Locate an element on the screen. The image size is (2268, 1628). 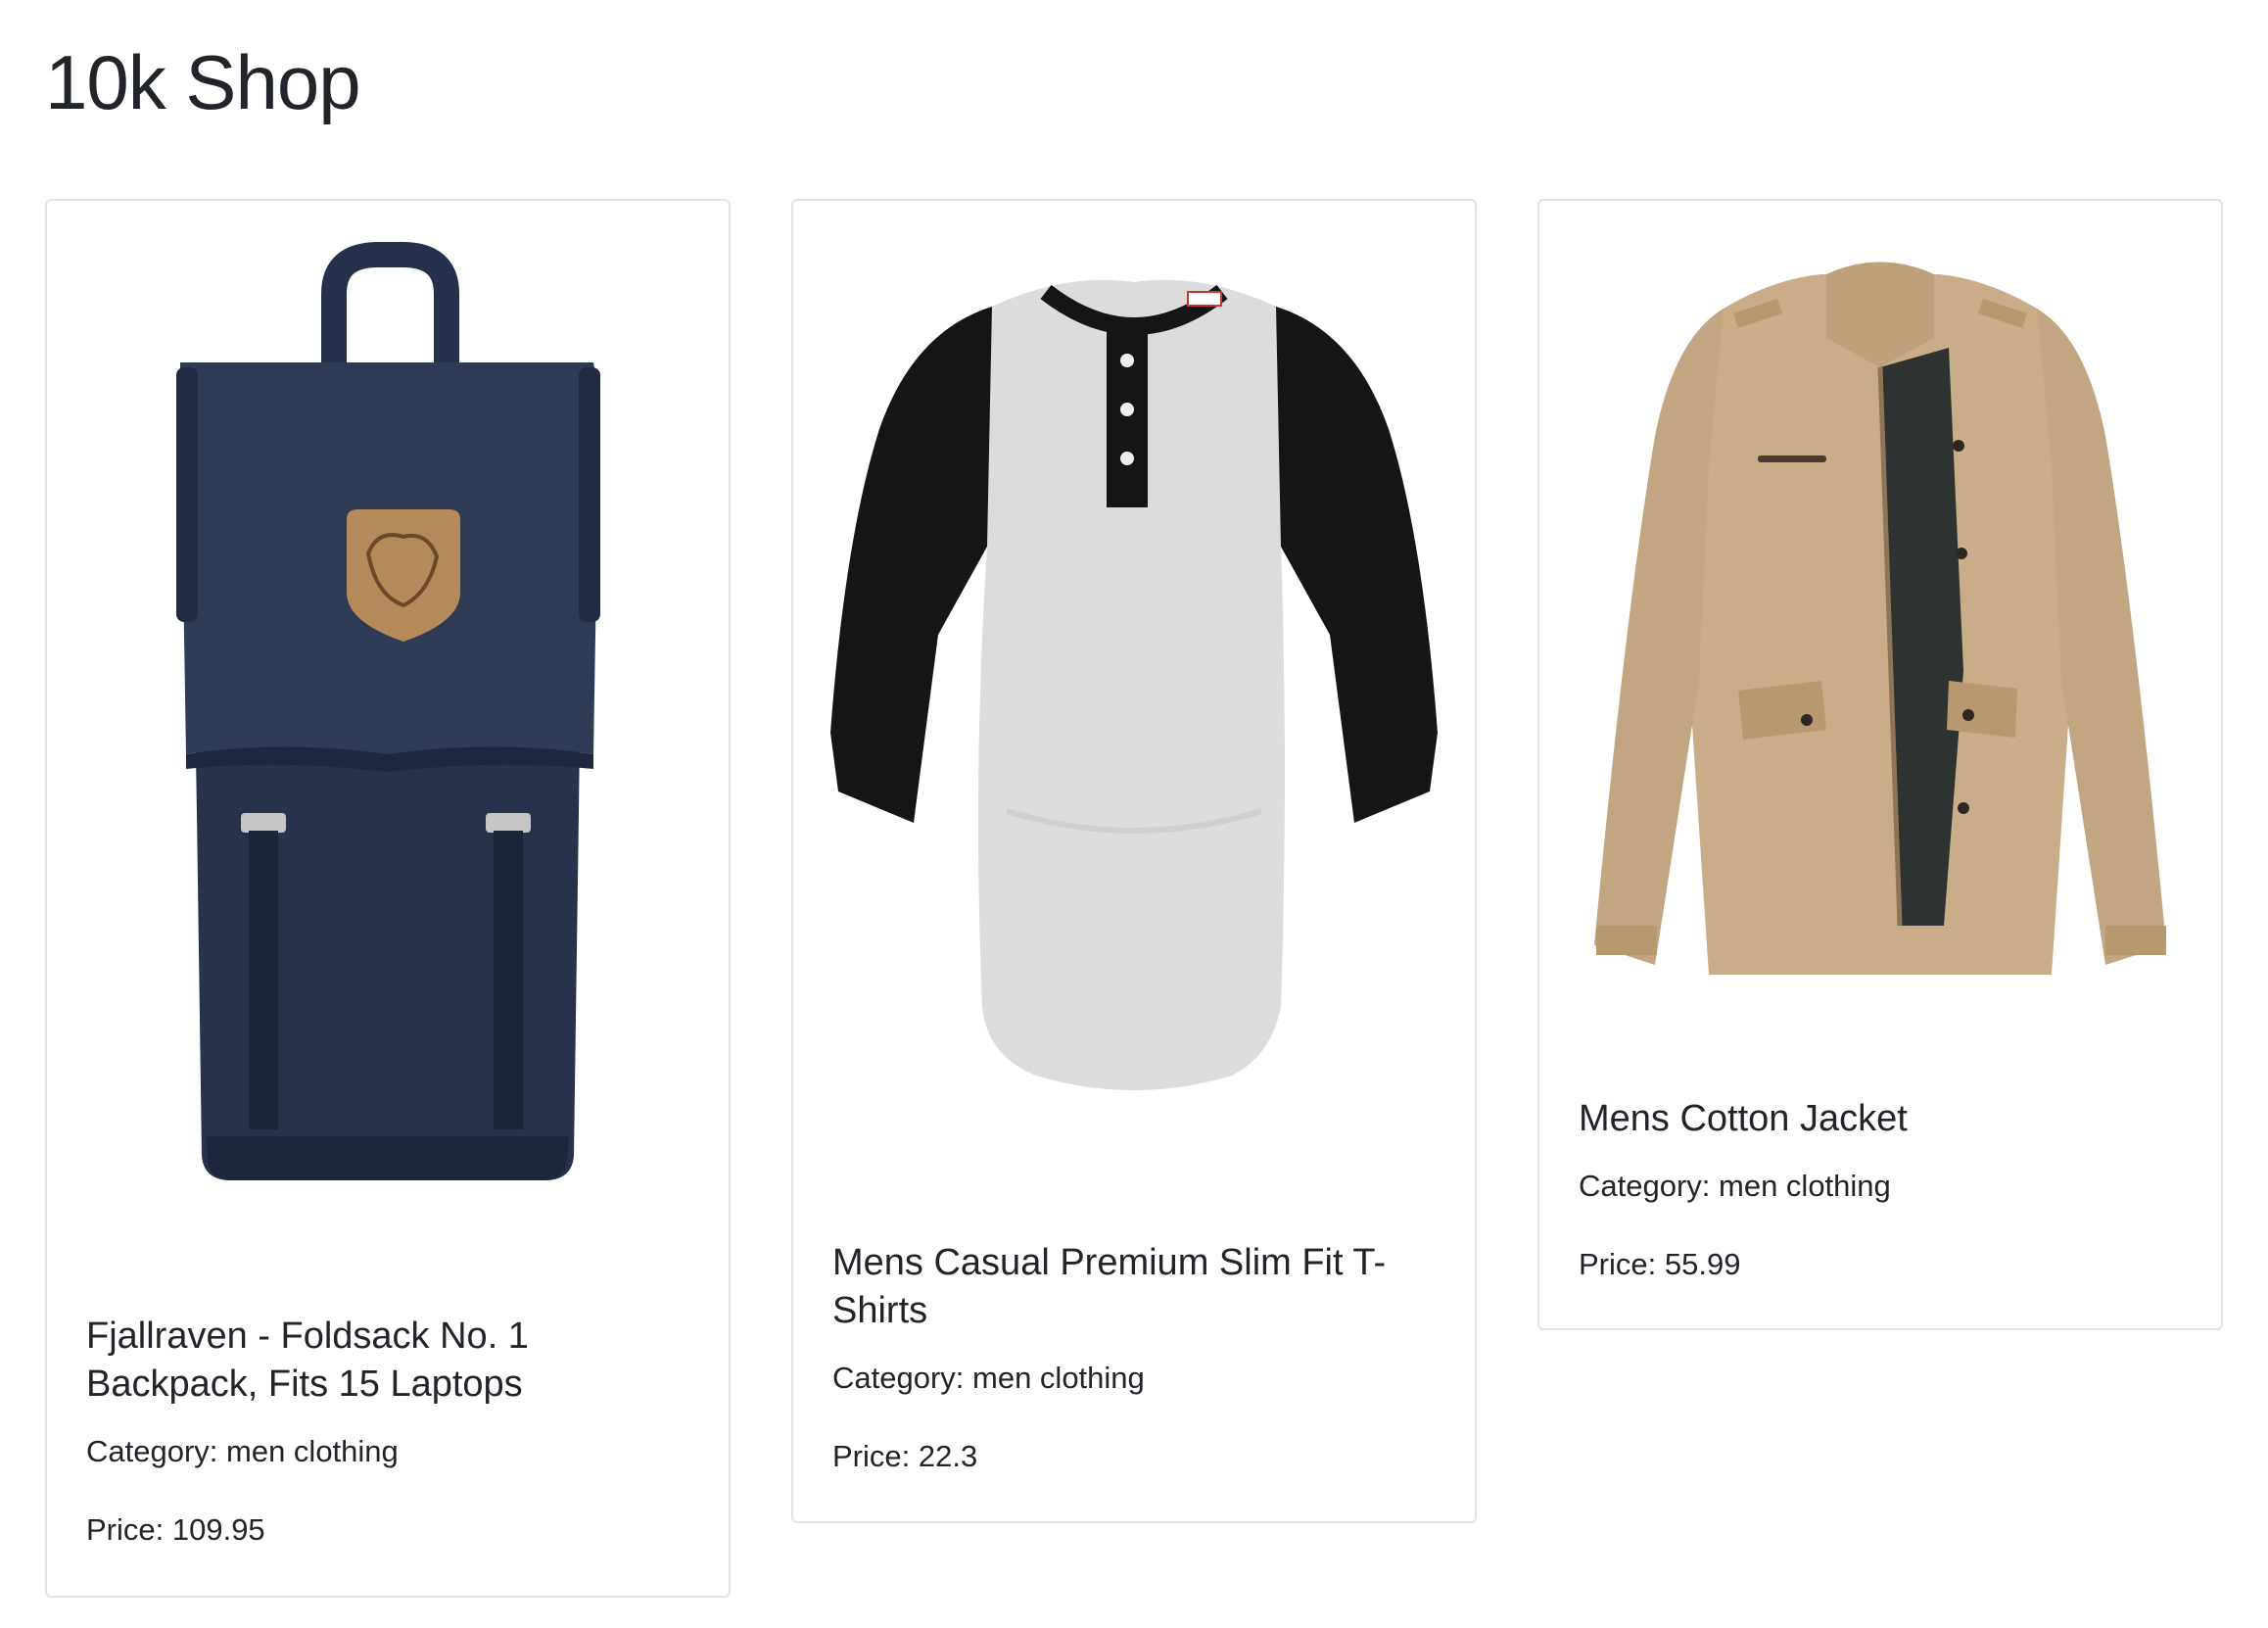
product-title: Mens Cotton Jacket is located at coordinates (1880, 1119).